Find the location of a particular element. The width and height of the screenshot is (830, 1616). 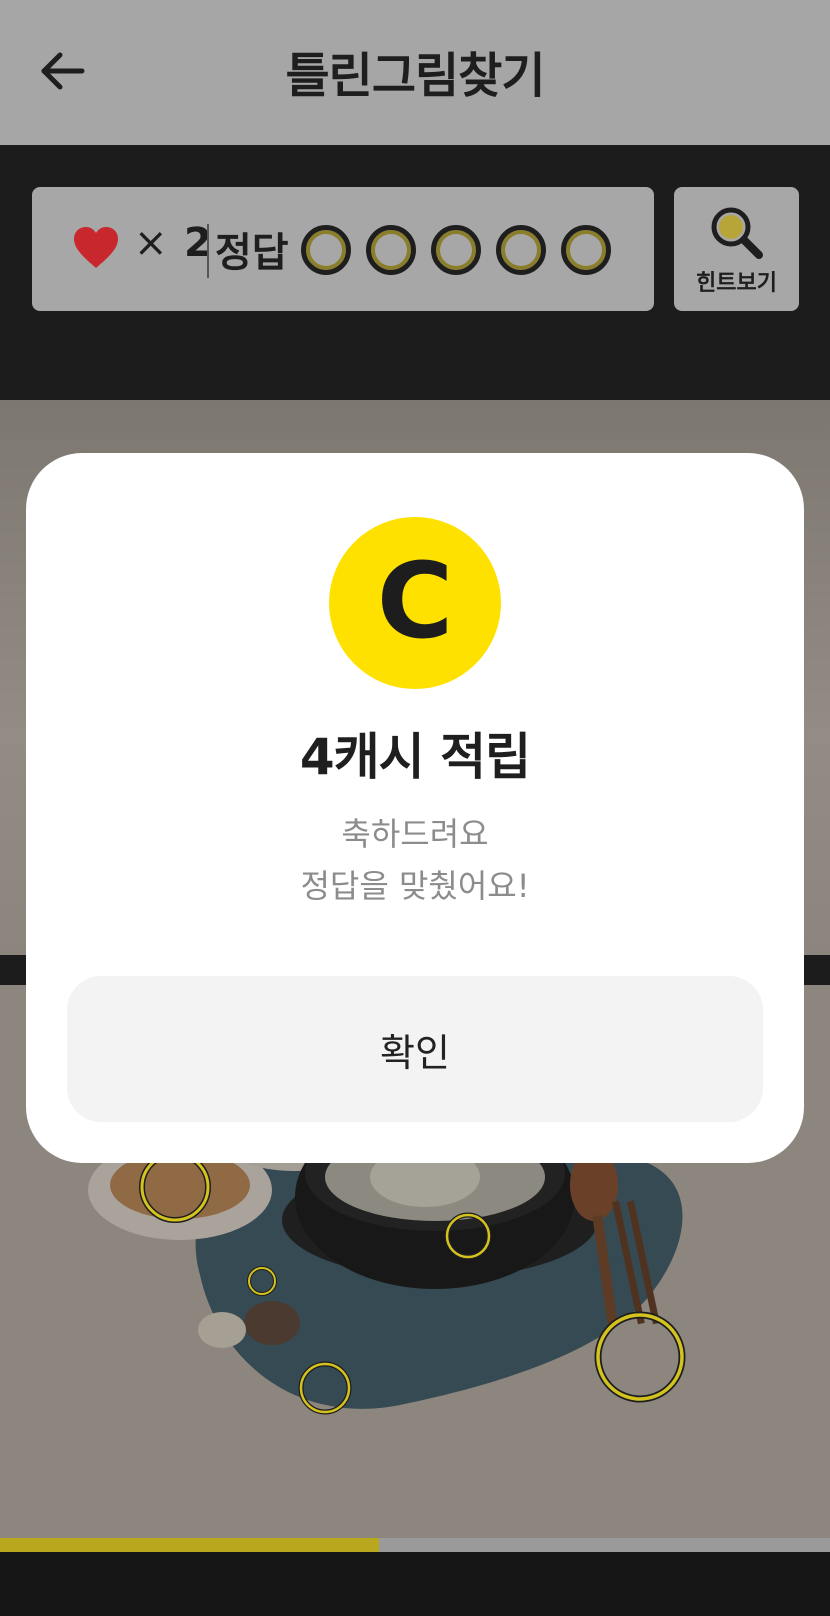

page-title: 틀린그림찾기 is located at coordinates (415, 76).